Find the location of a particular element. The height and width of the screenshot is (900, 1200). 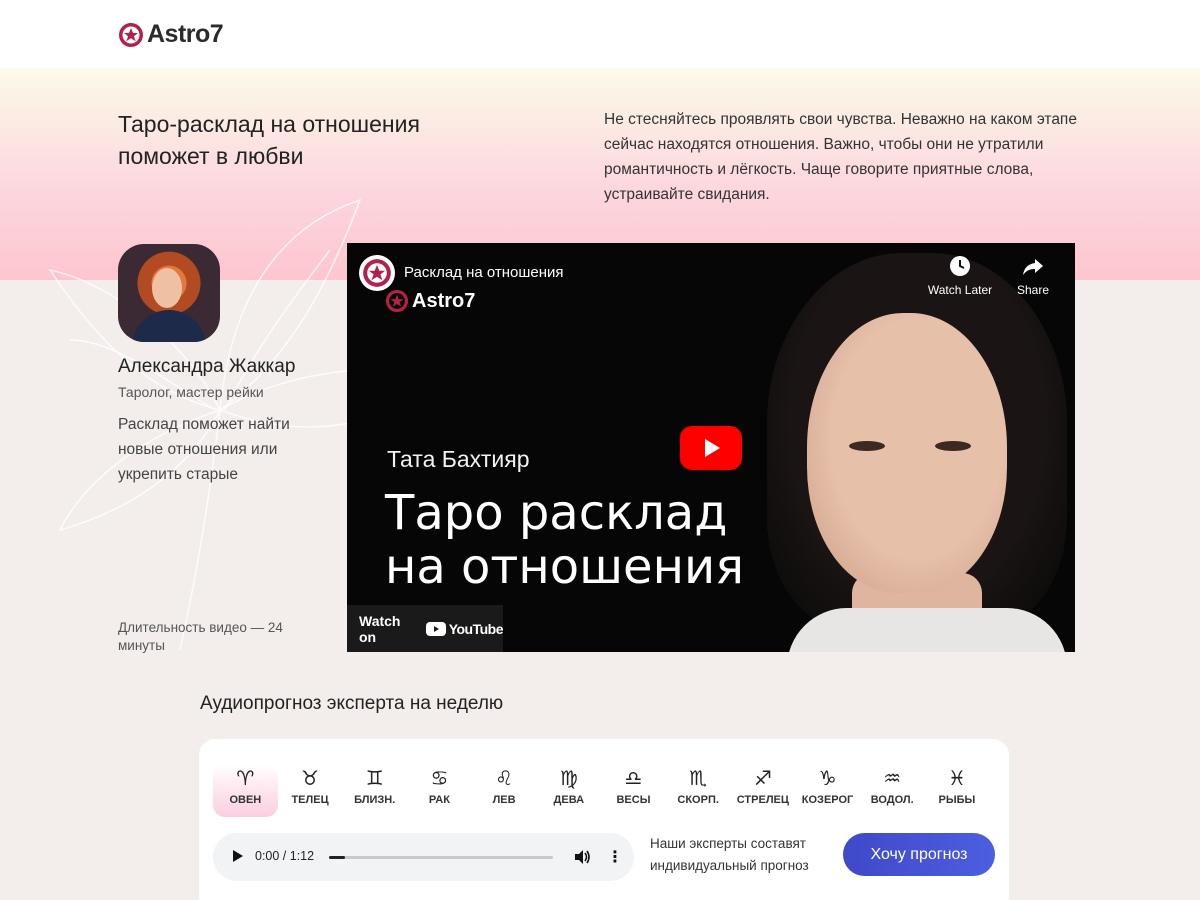

video-person-name: Тата Бахтияр is located at coordinates (458, 459).